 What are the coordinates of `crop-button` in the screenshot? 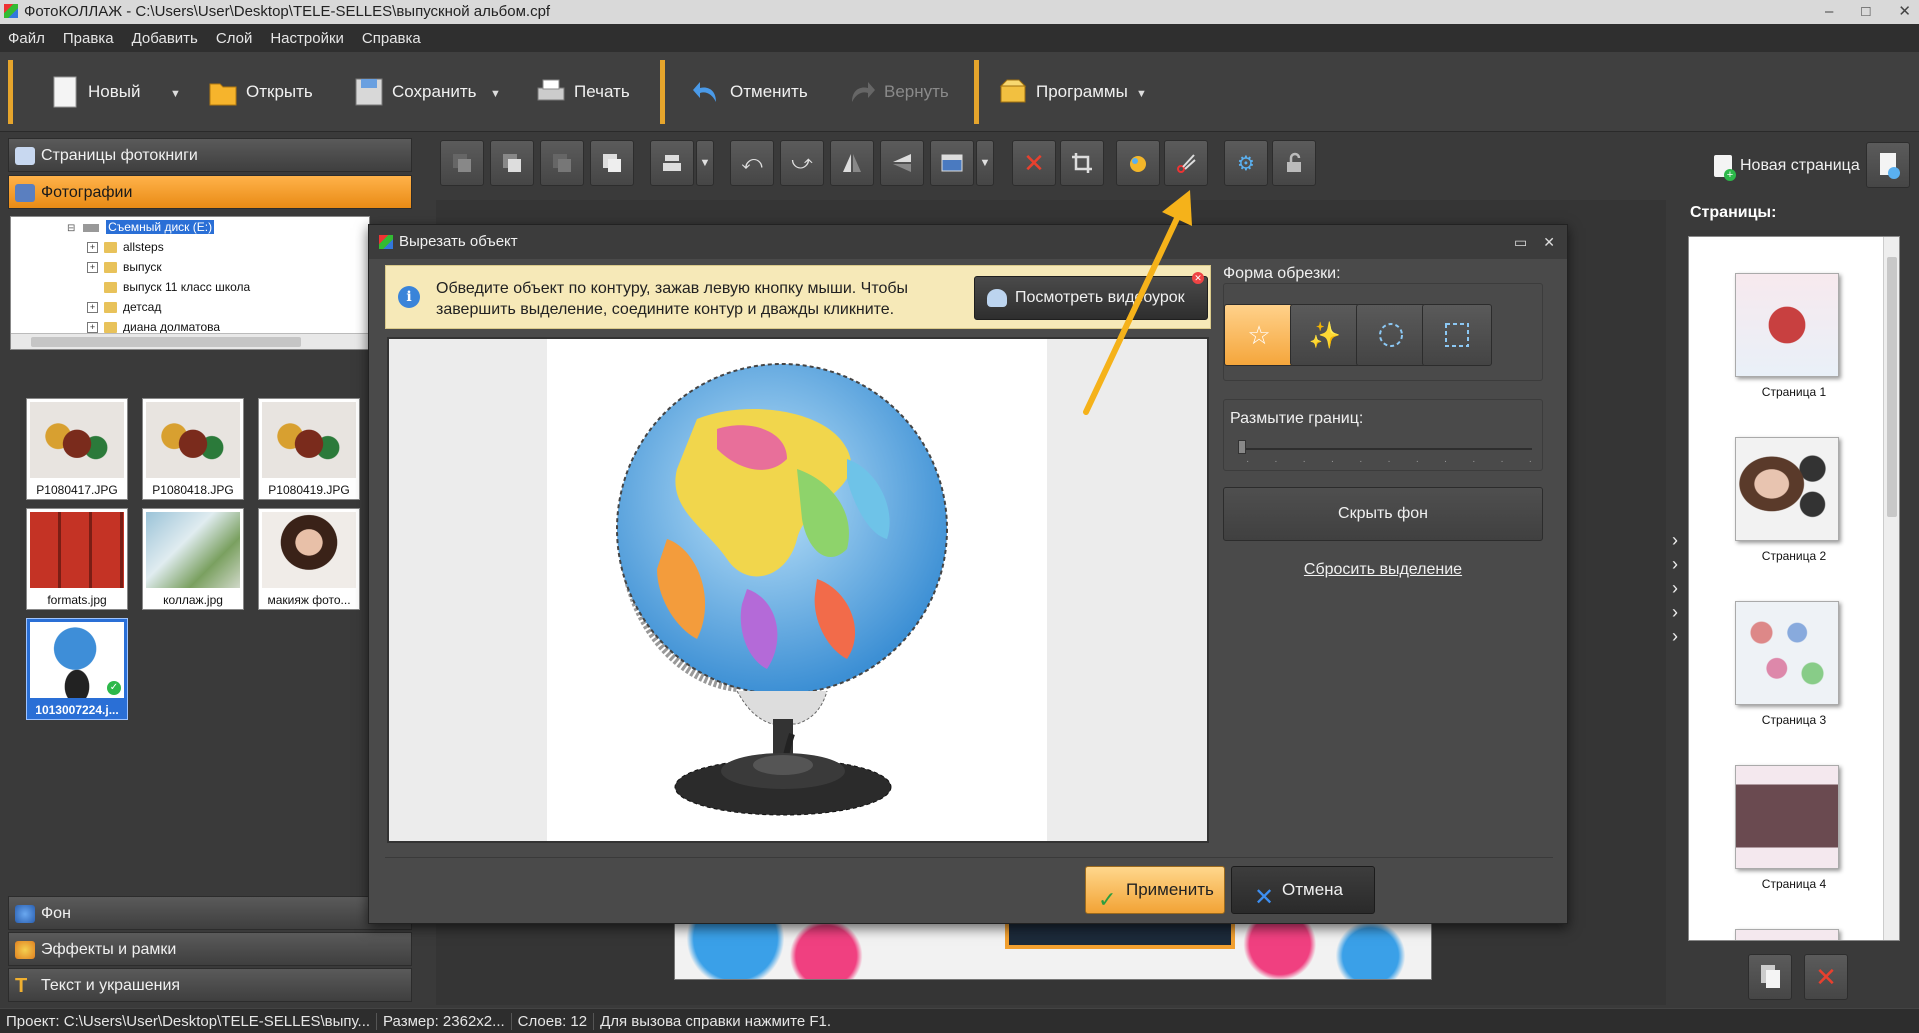 It's located at (1082, 163).